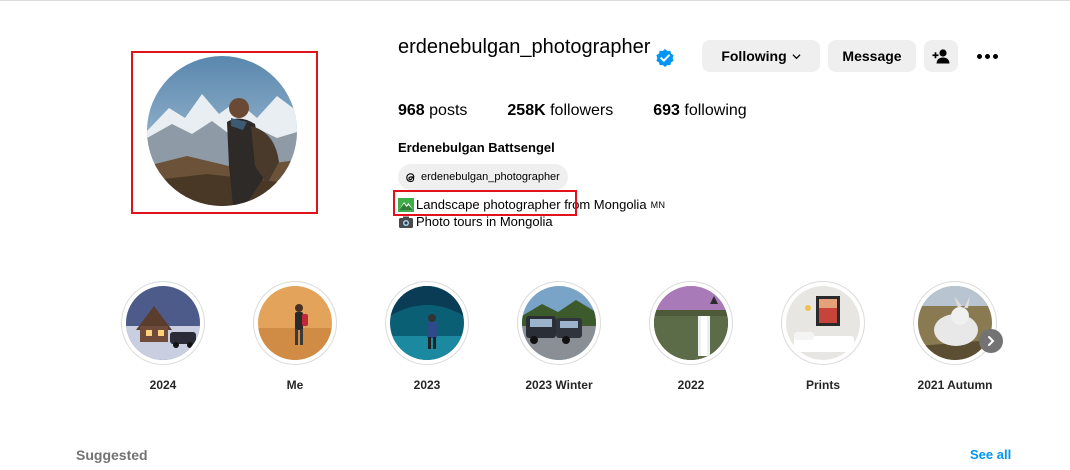 This screenshot has width=1070, height=470. Describe the element at coordinates (559, 323) in the screenshot. I see `highlight-2023-winter-image` at that location.